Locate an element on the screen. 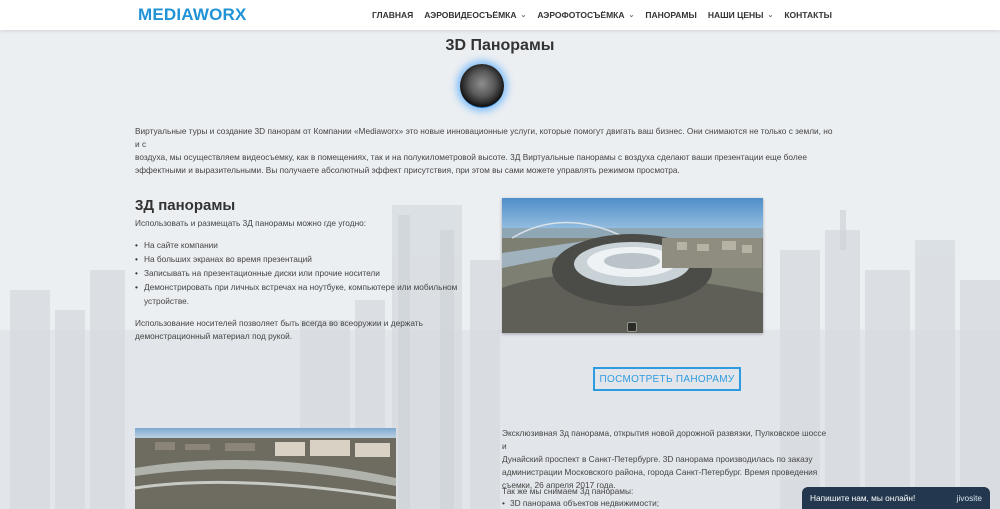 The image size is (1000, 509). nav-item-label: ГЛАВНАЯ is located at coordinates (393, 15).